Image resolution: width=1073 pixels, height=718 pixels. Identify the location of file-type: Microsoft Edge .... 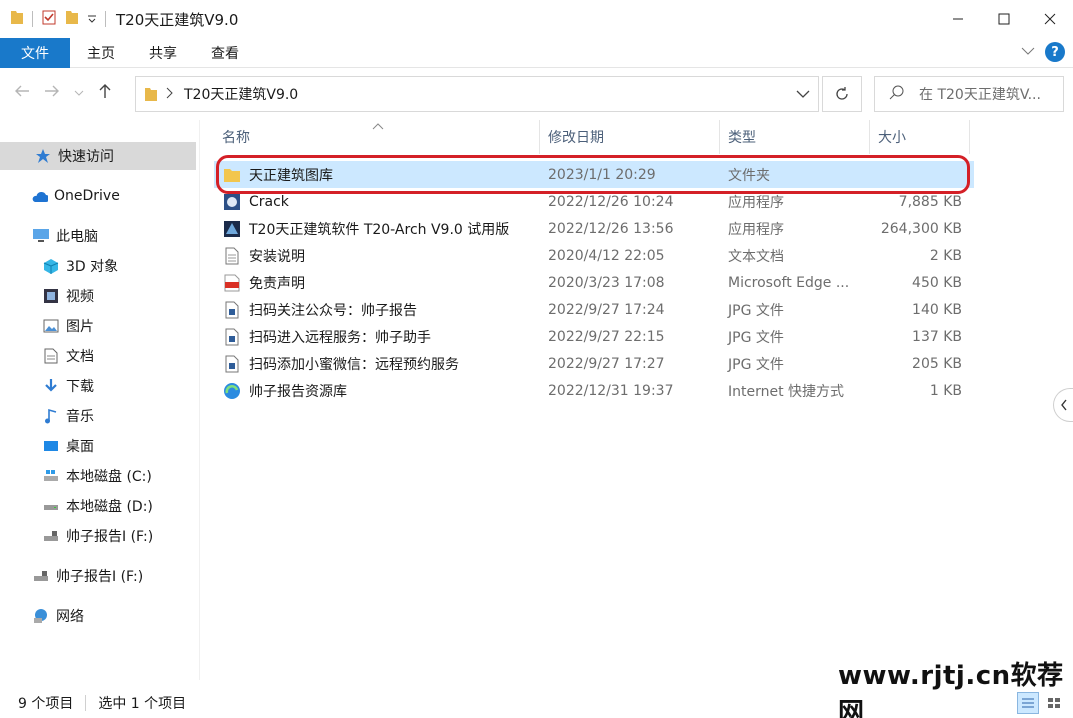
(789, 282).